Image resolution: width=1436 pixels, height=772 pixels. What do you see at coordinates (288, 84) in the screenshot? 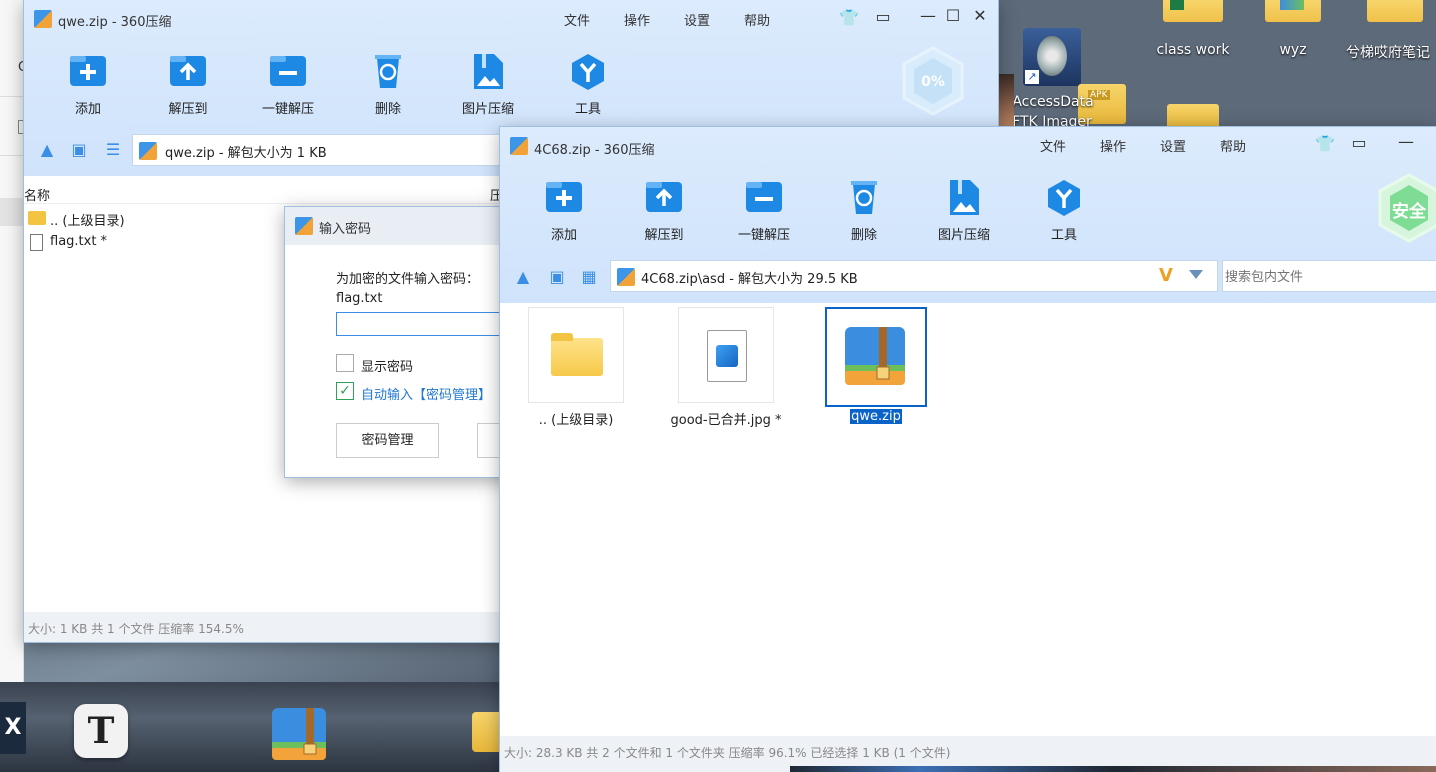
I see `win1-tool-one-click-extract: 一键解压` at bounding box center [288, 84].